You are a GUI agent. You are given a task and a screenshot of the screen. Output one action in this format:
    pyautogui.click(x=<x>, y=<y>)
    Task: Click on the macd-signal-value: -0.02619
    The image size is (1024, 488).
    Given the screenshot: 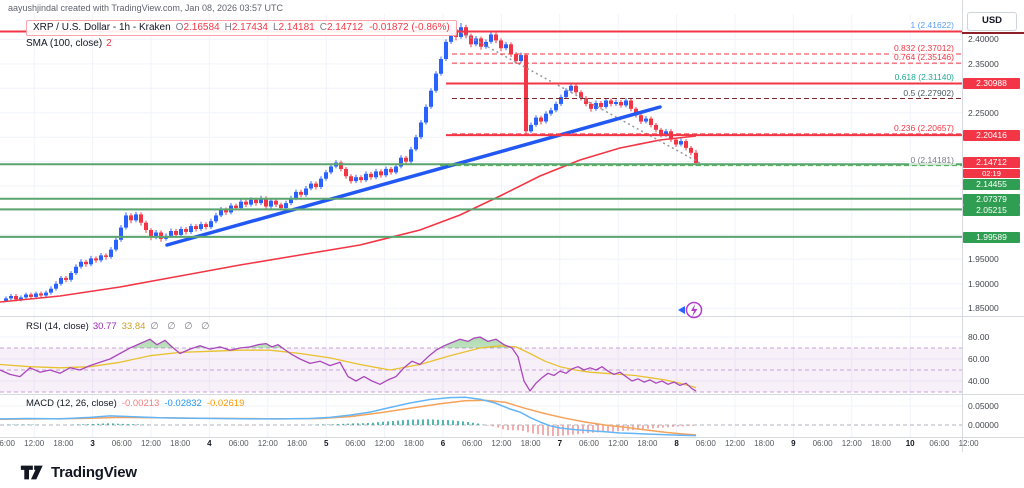 What is the action you would take?
    pyautogui.click(x=225, y=403)
    